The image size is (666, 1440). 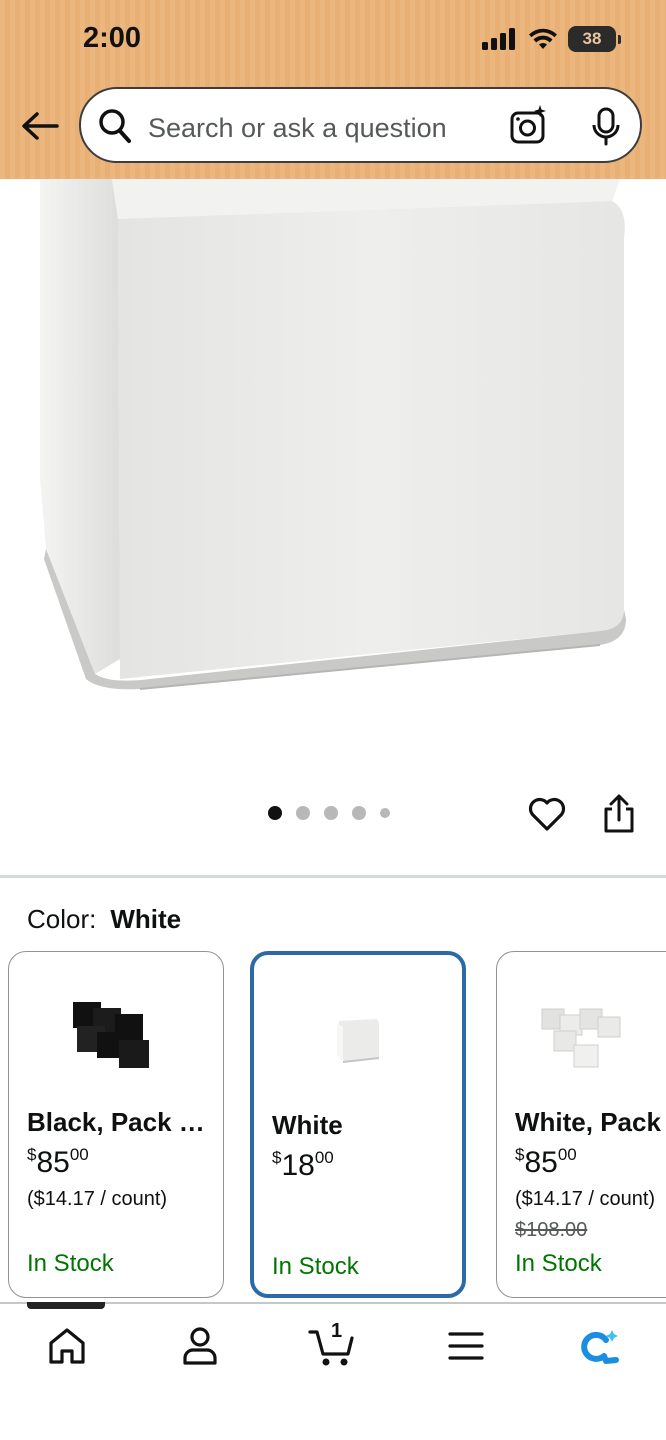 I want to click on color-selection-label: Color: White, so click(x=104, y=919).